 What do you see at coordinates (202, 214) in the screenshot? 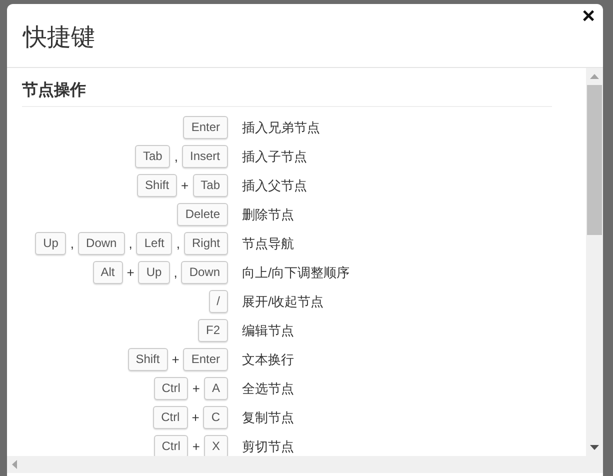
I see `key-cap: Delete` at bounding box center [202, 214].